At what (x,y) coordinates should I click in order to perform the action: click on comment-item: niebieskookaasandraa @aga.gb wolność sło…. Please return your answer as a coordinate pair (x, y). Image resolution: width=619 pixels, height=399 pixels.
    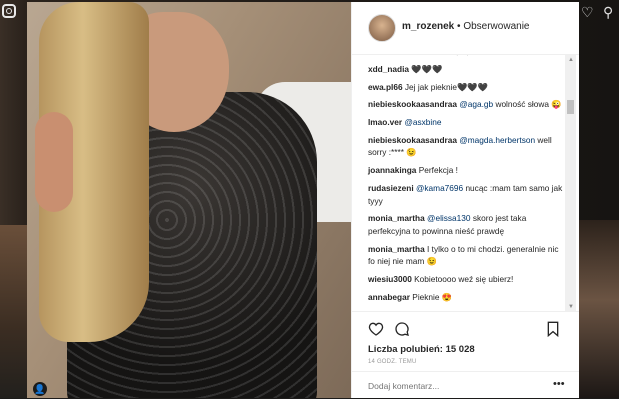
    Looking at the image, I should click on (467, 104).